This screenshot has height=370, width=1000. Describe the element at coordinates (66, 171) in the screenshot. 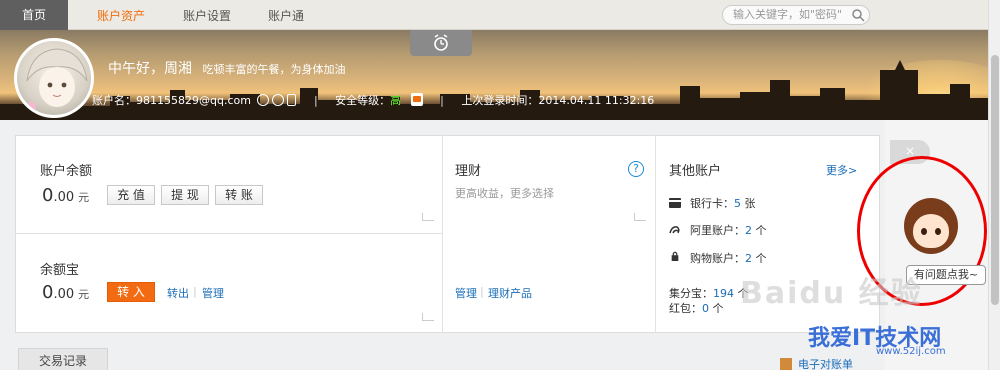

I see `balance-title: 账户余额` at that location.